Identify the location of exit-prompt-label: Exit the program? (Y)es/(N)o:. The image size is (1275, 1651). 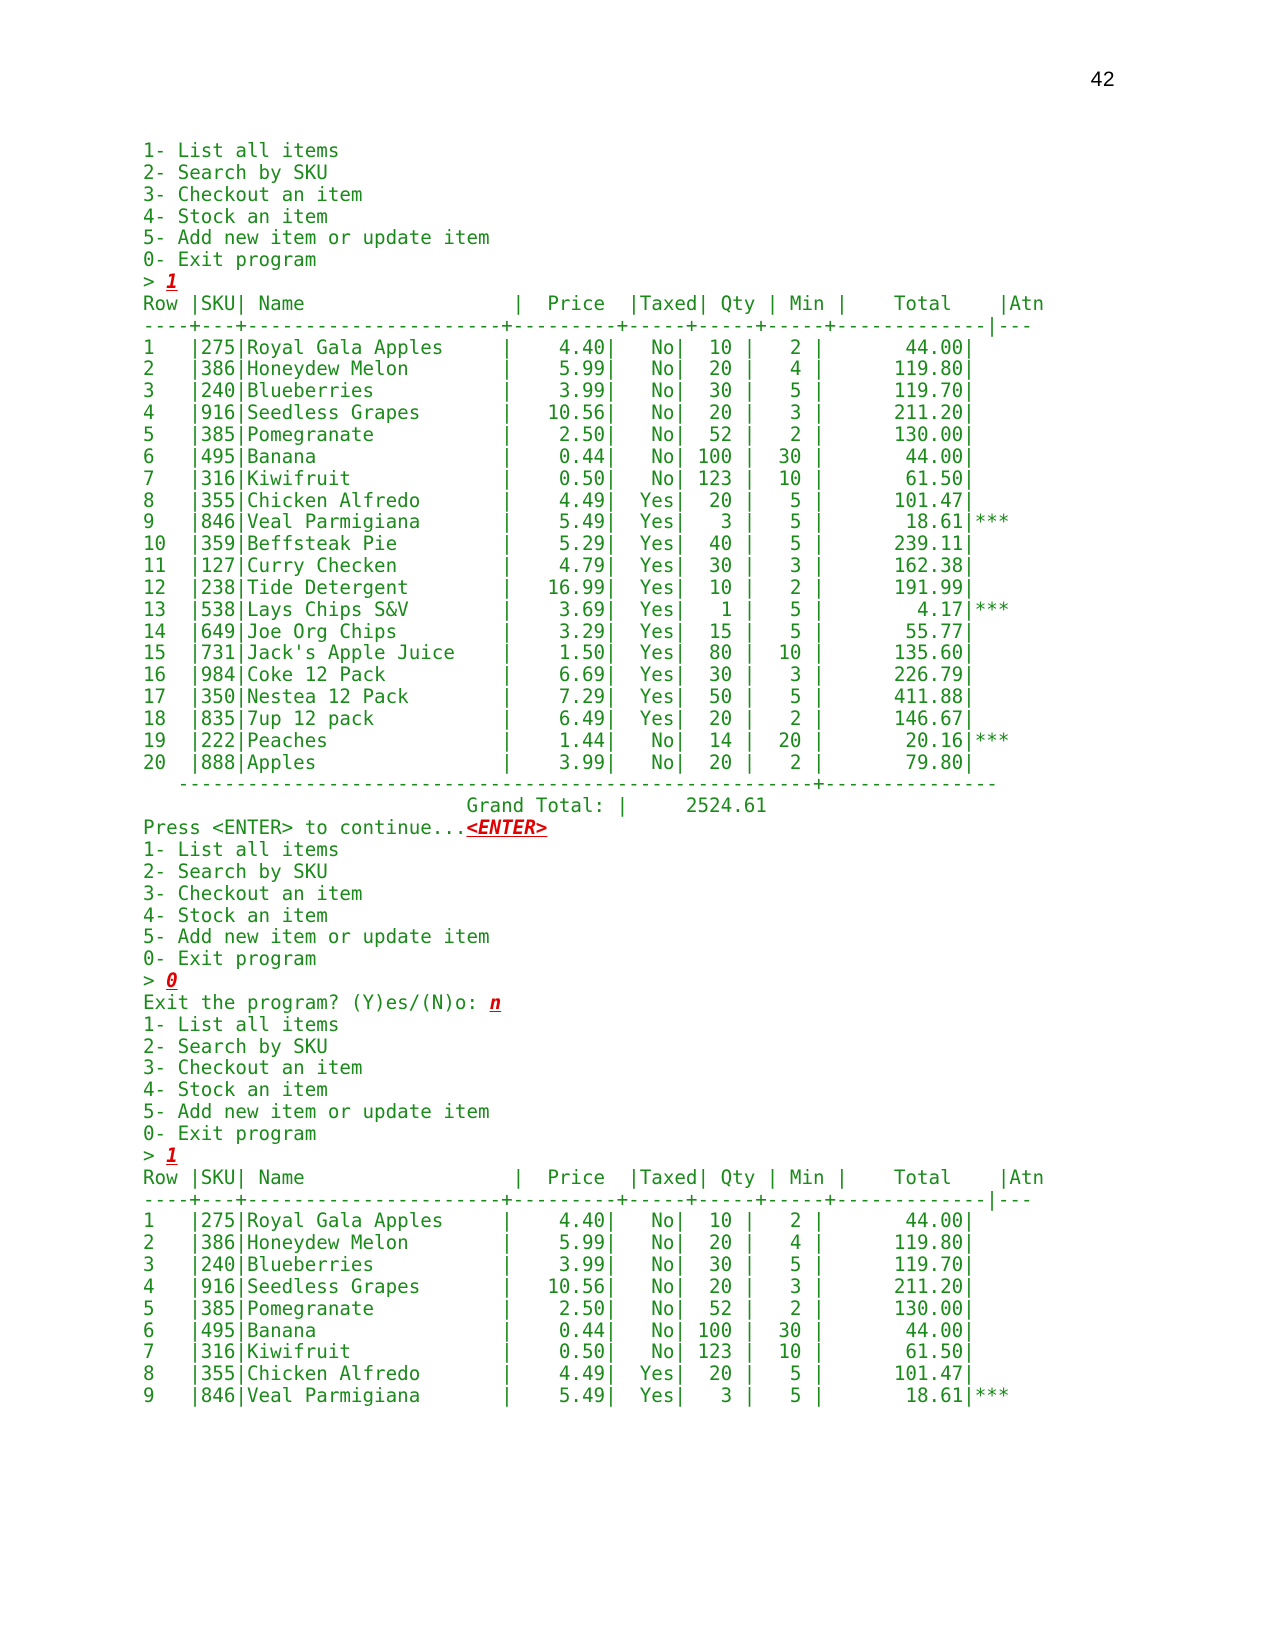
(316, 1002).